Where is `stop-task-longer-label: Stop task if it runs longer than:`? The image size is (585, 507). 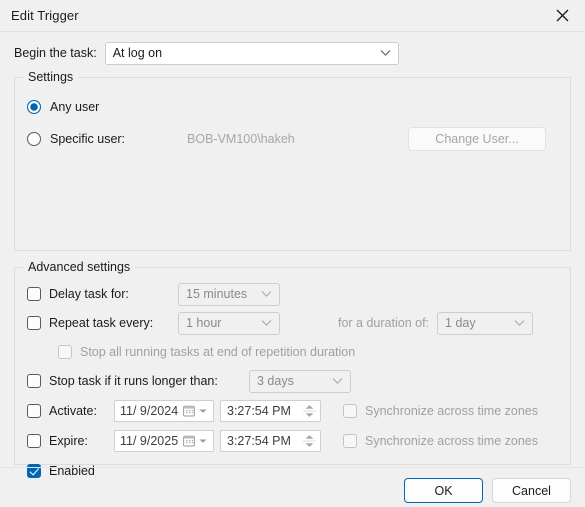 stop-task-longer-label: Stop task if it runs longer than: is located at coordinates (133, 381).